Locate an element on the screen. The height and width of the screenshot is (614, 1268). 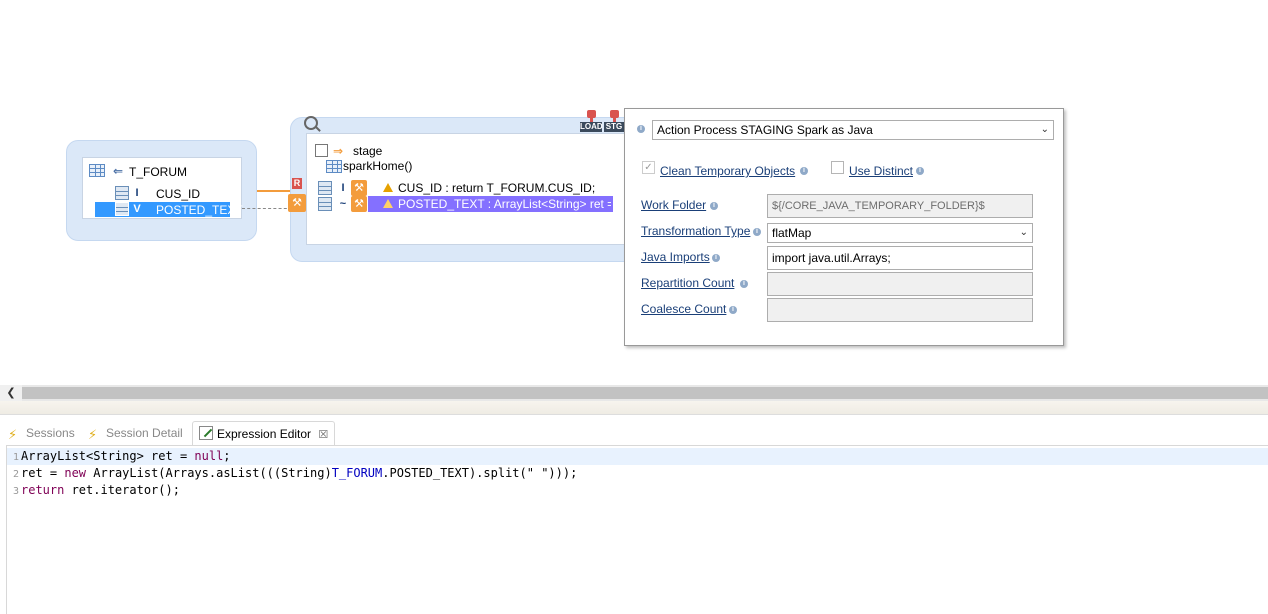
target-expression: CUS_ID : return T_FORUM.CUS_ID; is located at coordinates (497, 188).